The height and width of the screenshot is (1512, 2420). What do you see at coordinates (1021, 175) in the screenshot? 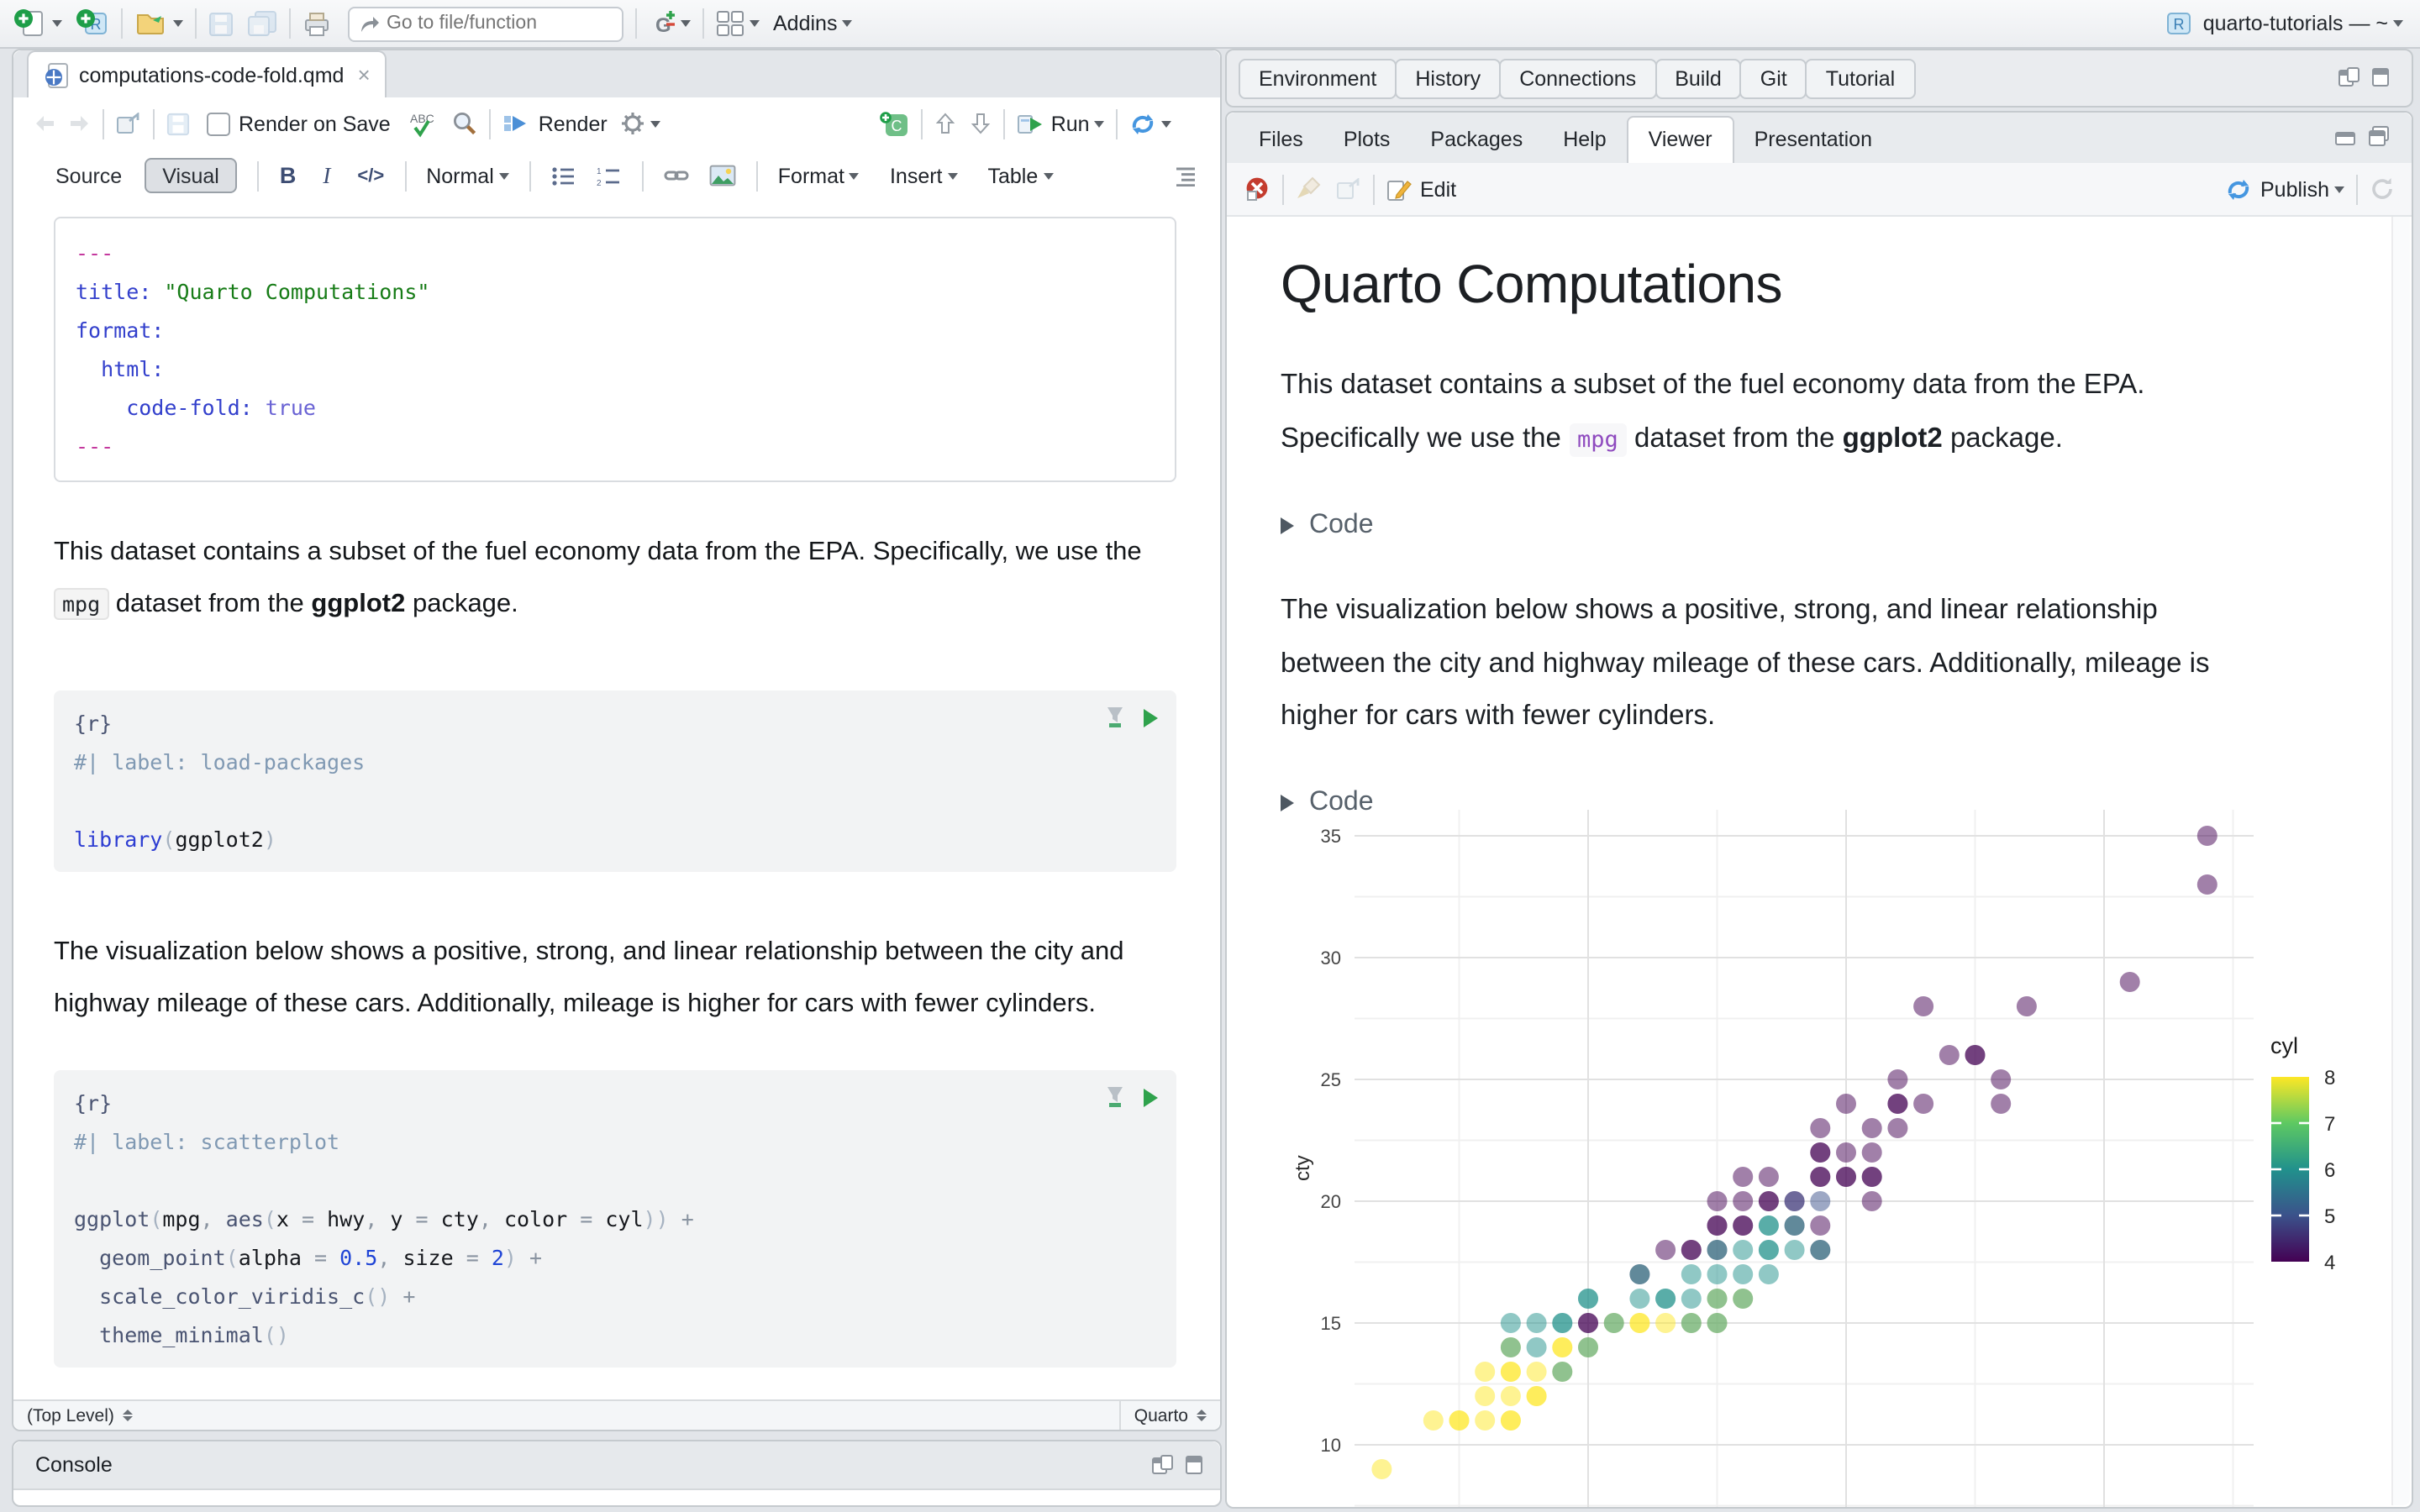
I see `table-menu: Table` at bounding box center [1021, 175].